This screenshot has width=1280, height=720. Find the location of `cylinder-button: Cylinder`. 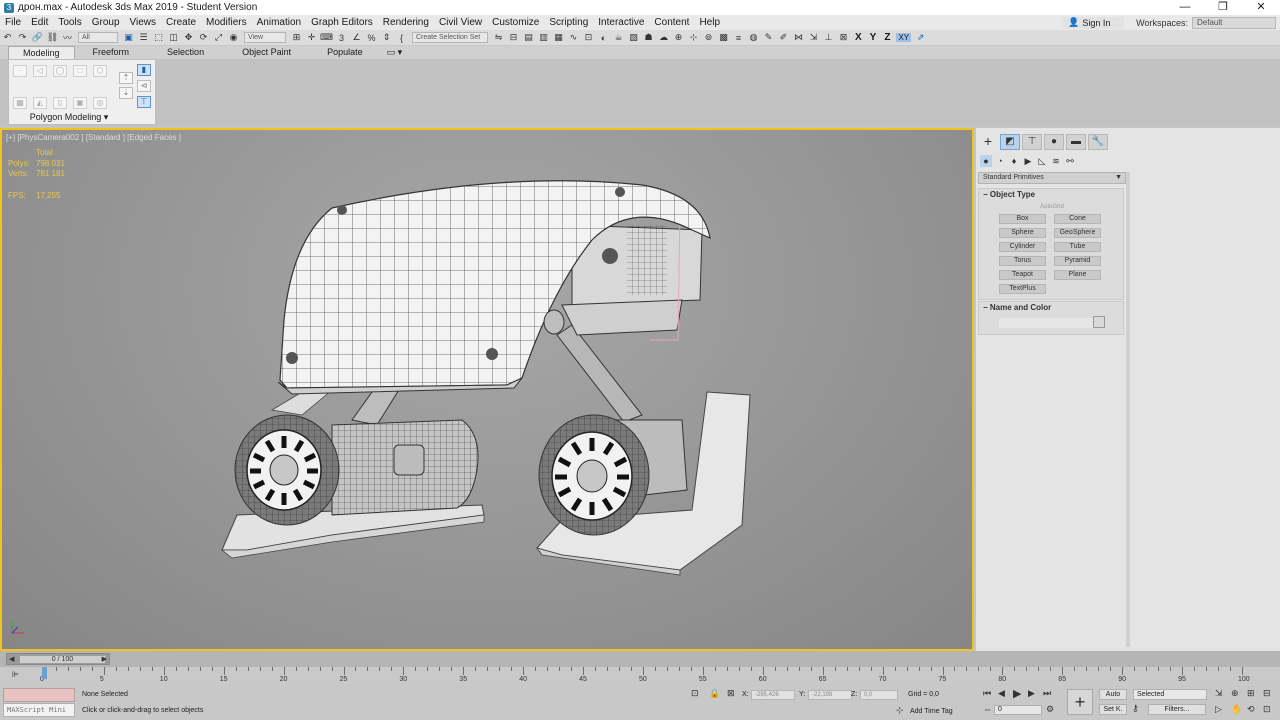

cylinder-button: Cylinder is located at coordinates (1022, 247).